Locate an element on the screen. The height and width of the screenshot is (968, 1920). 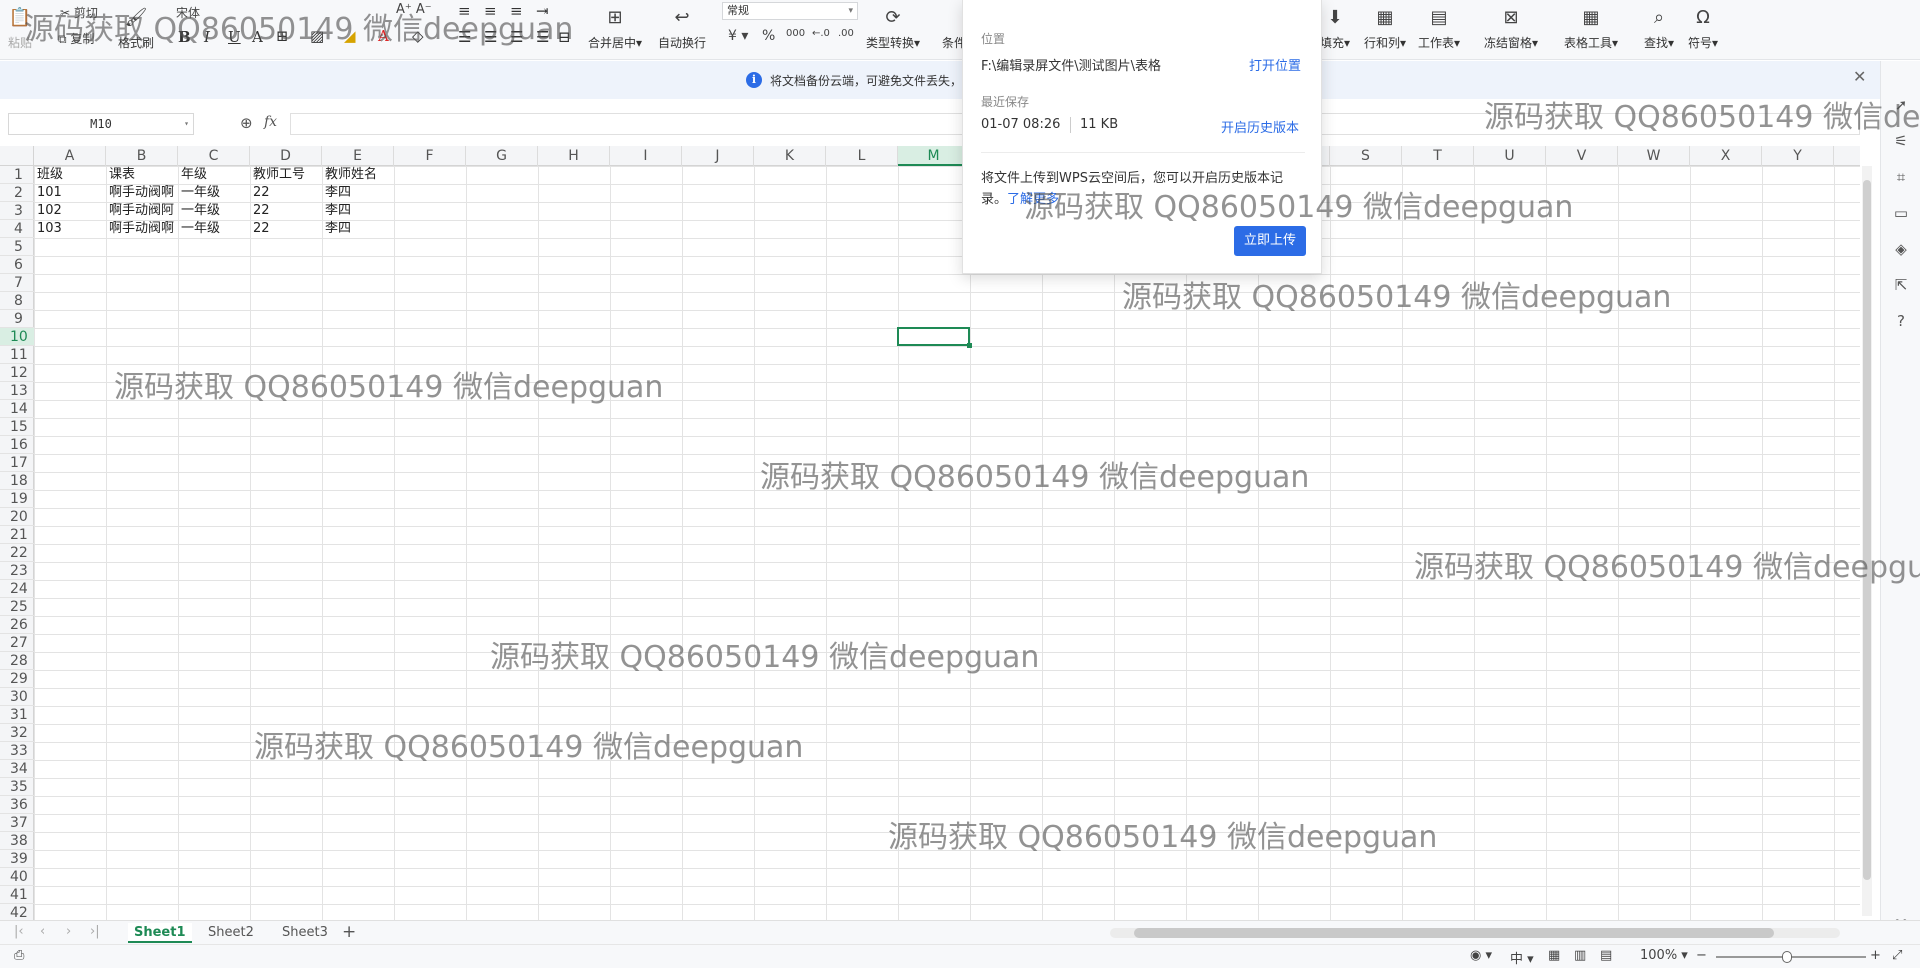
column-header: W is located at coordinates (1654, 156).